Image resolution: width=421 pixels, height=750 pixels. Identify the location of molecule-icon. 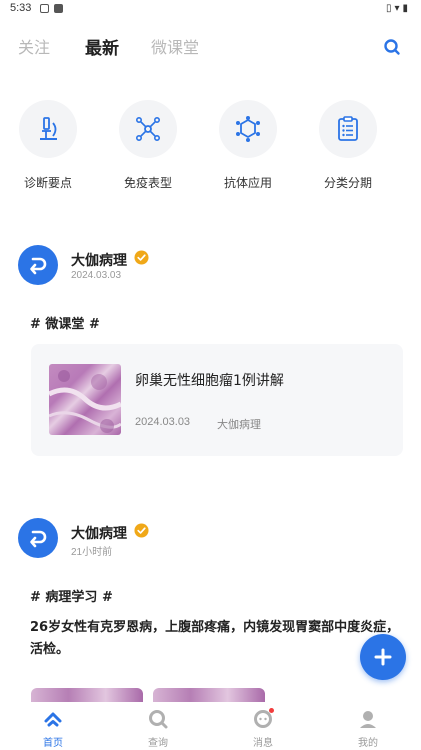
(147, 128).